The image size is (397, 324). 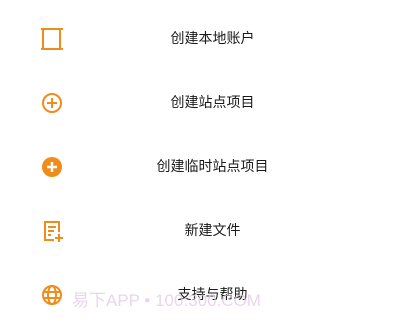 What do you see at coordinates (212, 167) in the screenshot?
I see `create-temp-site-project-label: 创建临时站点项目` at bounding box center [212, 167].